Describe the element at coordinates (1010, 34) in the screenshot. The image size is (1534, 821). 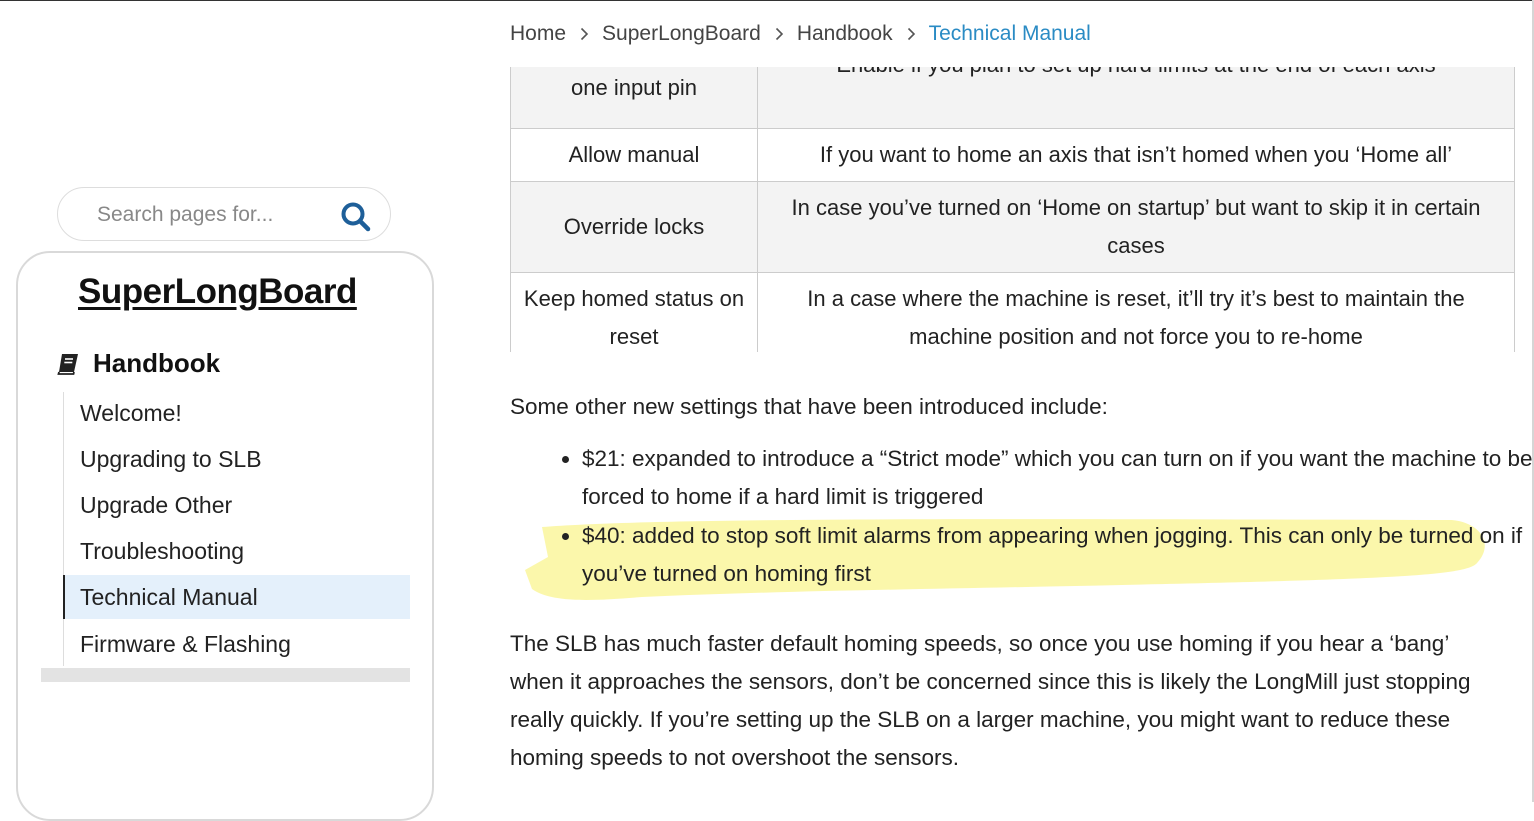
I see `breadcrumb-current-page: Technical Manual` at that location.